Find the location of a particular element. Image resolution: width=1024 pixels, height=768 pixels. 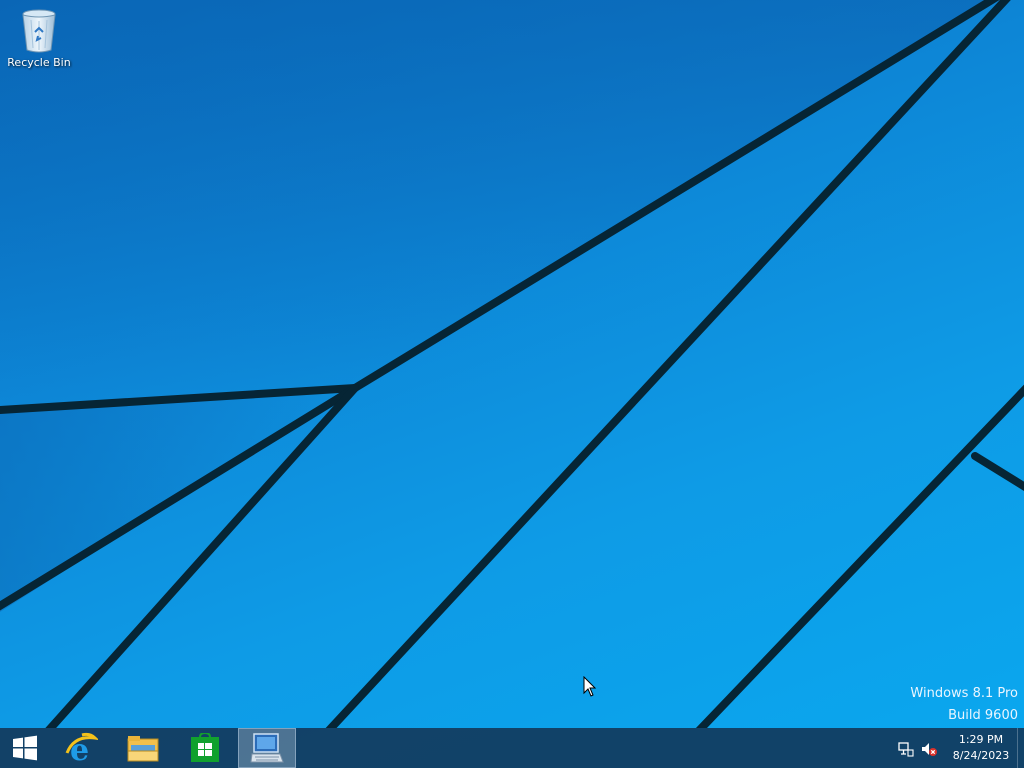

taskbar-file-explorer is located at coordinates (143, 748).